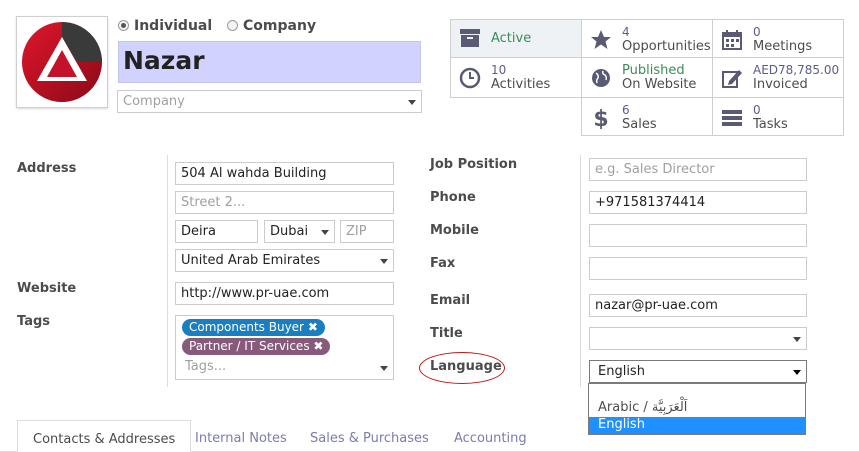 The width and height of the screenshot is (859, 452). Describe the element at coordinates (154, 101) in the screenshot. I see `company-placeholder: Company` at that location.